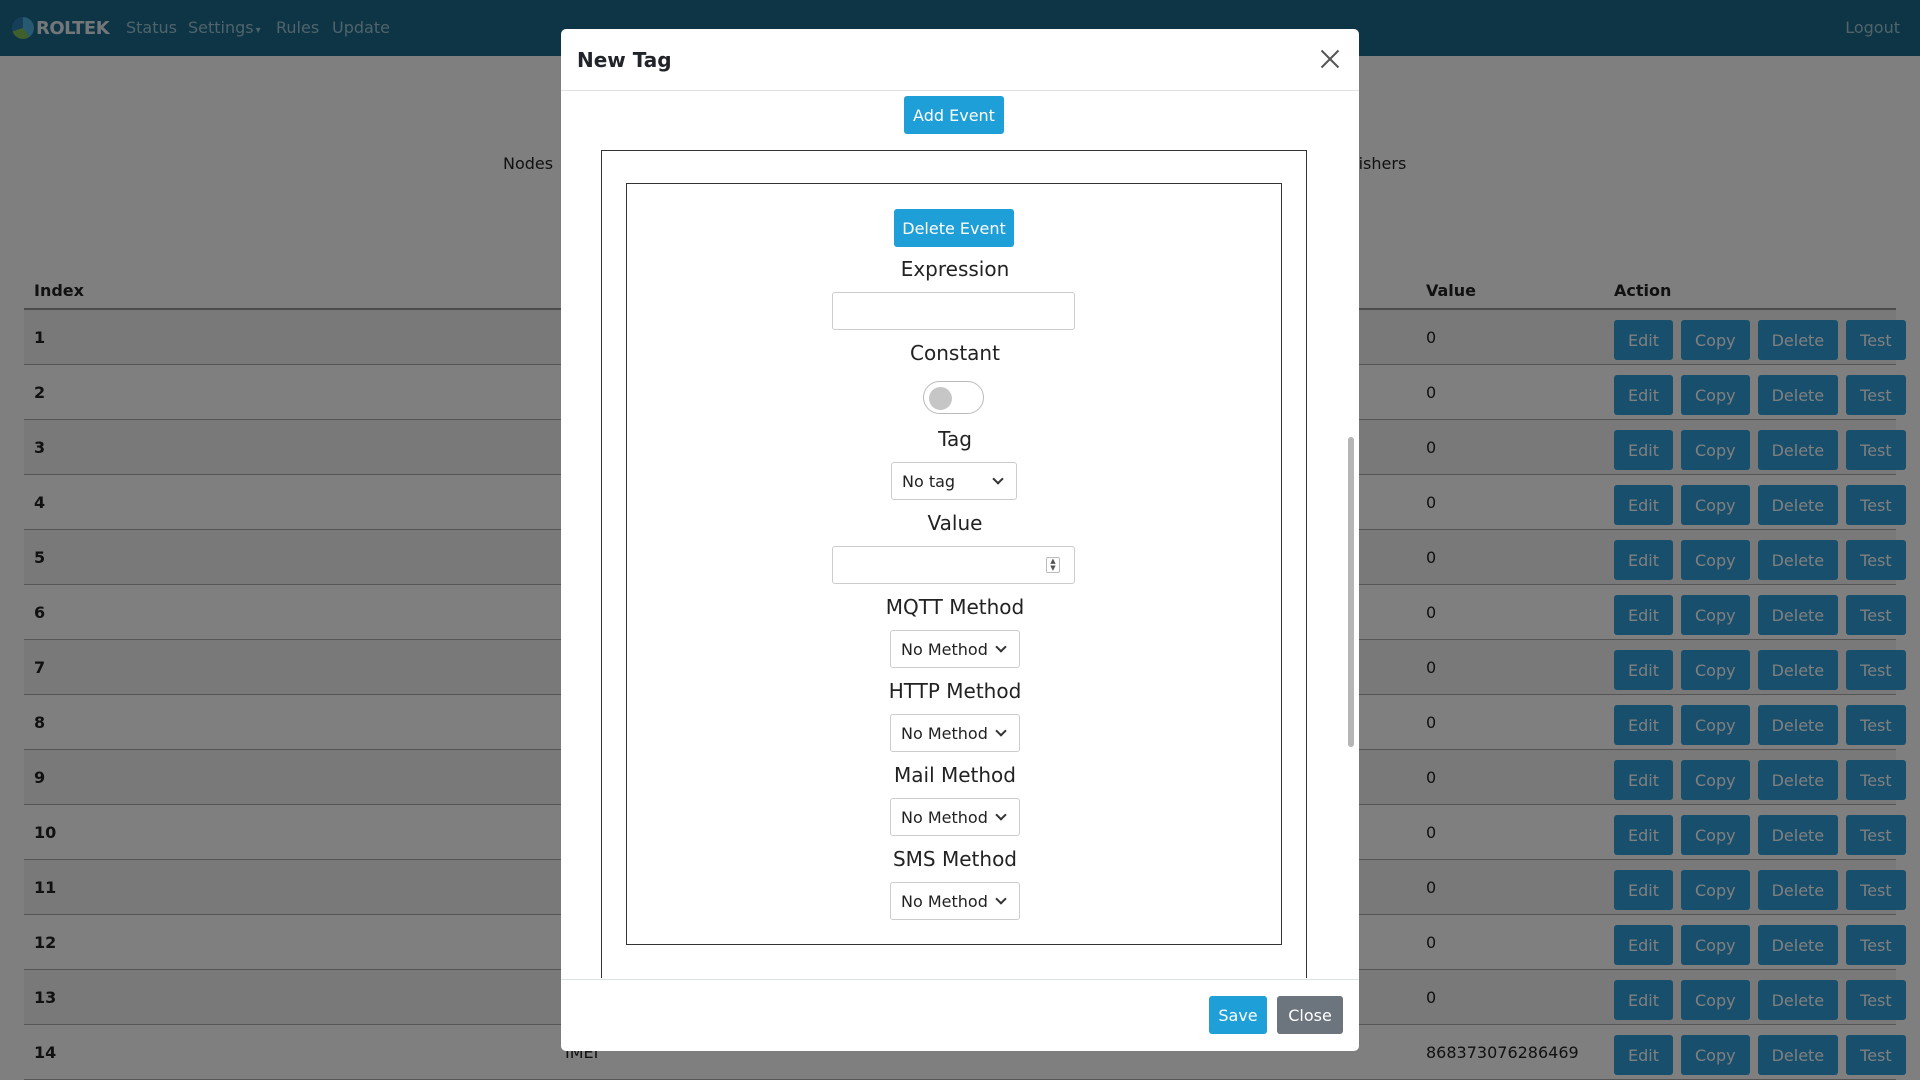 This screenshot has width=1920, height=1080. What do you see at coordinates (955, 691) in the screenshot?
I see `http-method-label: HTTP Method` at bounding box center [955, 691].